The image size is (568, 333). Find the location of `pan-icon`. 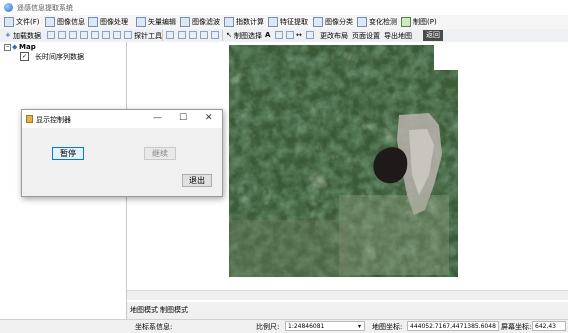

pan-icon is located at coordinates (95, 35).